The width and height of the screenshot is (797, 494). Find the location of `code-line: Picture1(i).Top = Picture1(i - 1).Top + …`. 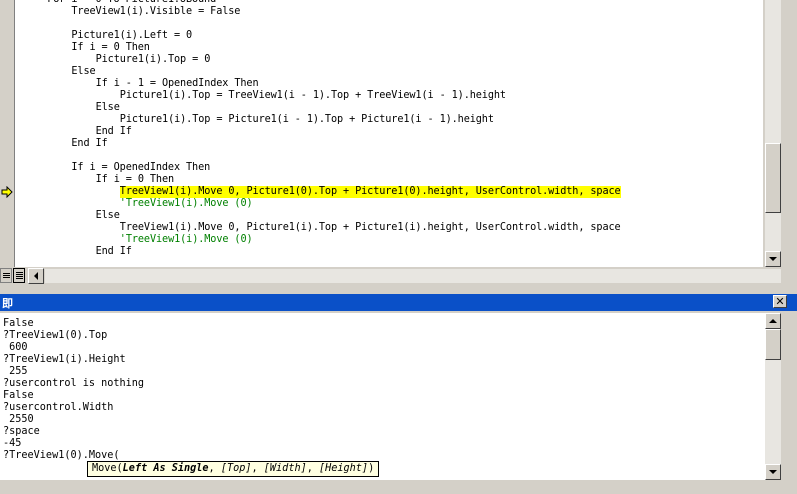

code-line: Picture1(i).Top = Picture1(i - 1).Top + … is located at coordinates (307, 120).